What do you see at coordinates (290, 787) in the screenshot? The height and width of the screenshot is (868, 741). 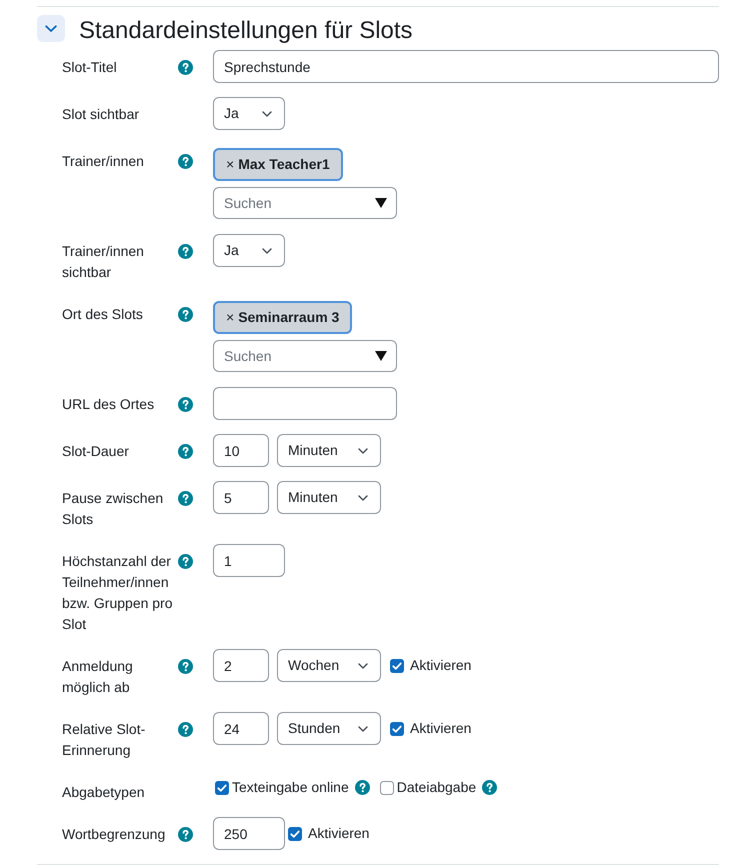 I see `checkbox-label: Texteingabe online` at bounding box center [290, 787].